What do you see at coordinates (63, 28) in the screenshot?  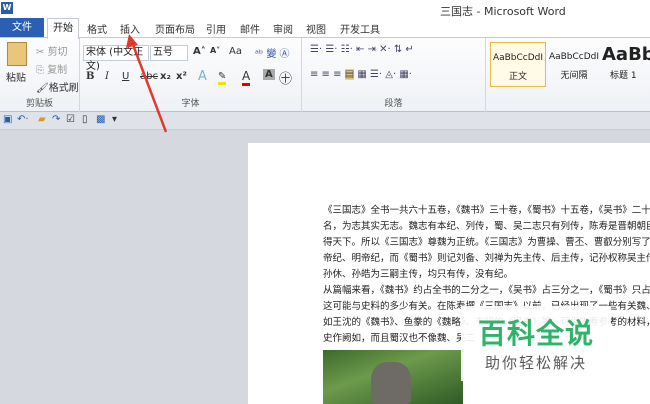 I see `tab-home: 开始` at bounding box center [63, 28].